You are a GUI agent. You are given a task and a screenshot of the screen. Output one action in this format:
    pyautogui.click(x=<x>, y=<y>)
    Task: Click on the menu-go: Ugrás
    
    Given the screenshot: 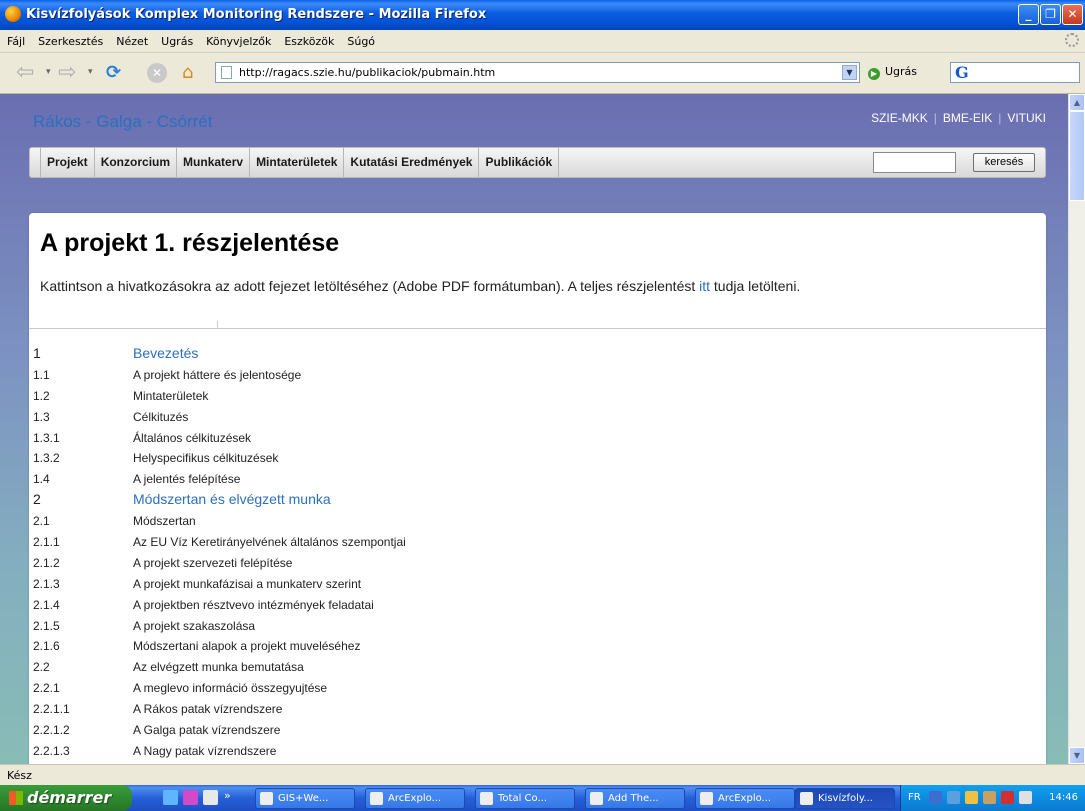 What is the action you would take?
    pyautogui.click(x=176, y=39)
    